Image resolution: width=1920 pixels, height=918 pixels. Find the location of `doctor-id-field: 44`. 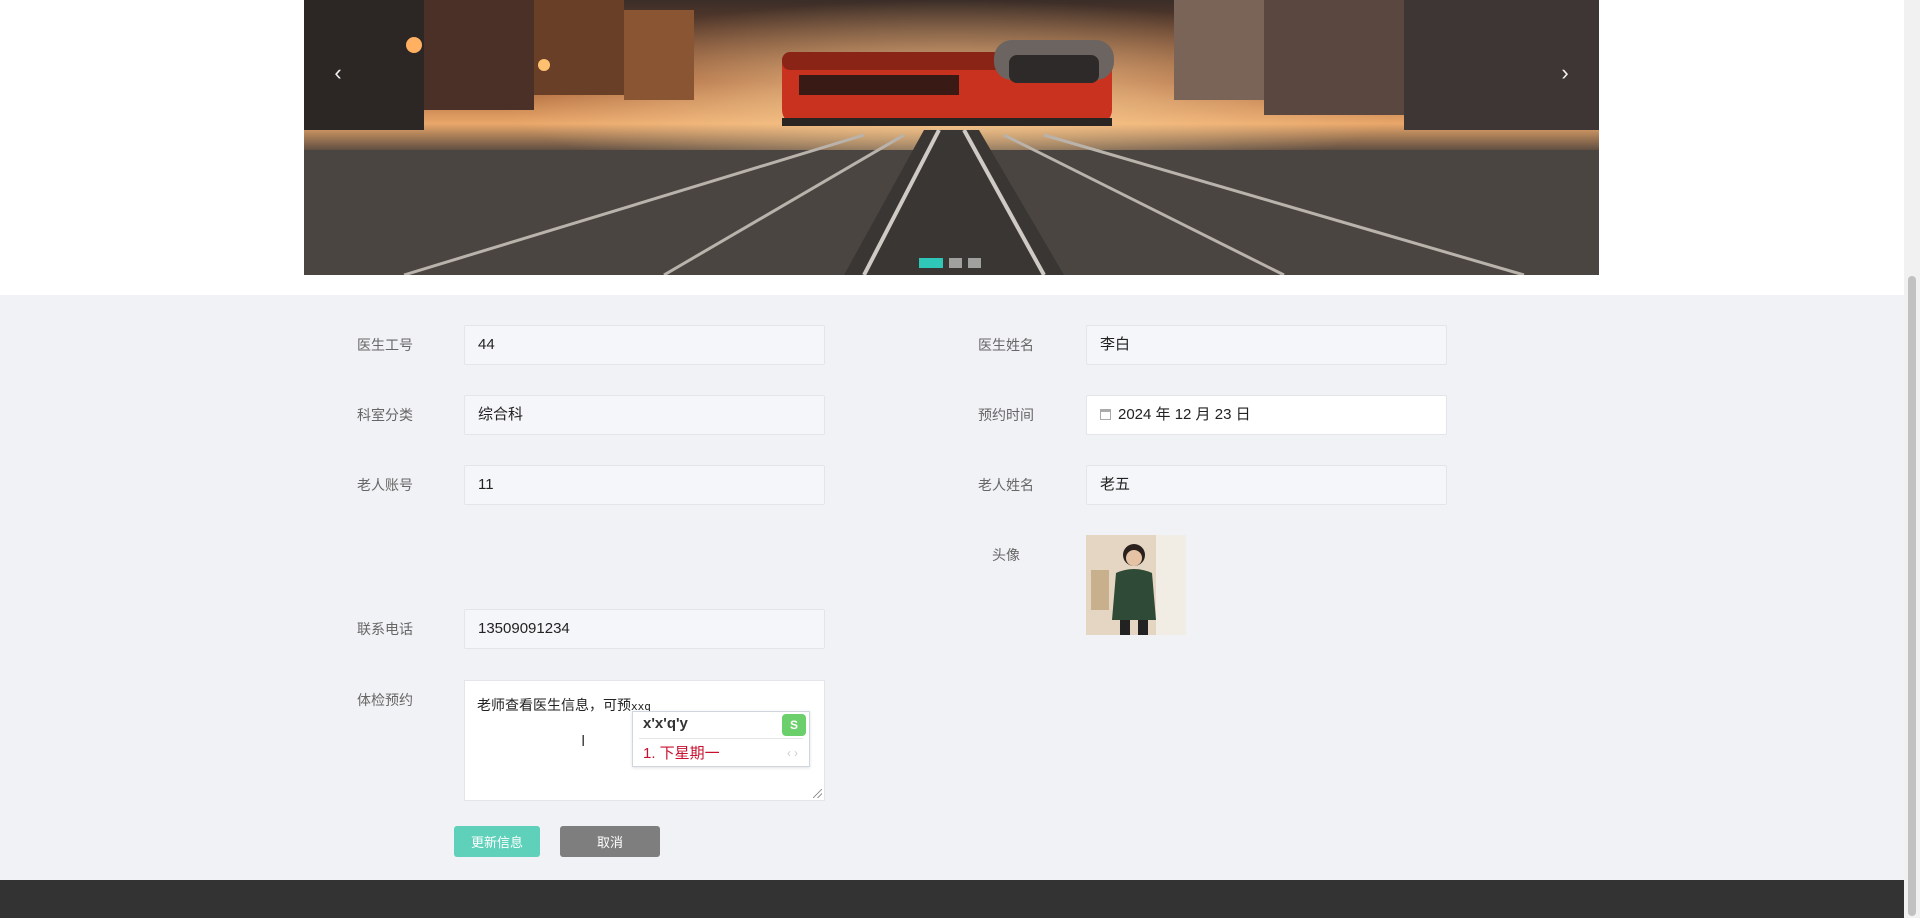

doctor-id-field: 44 is located at coordinates (644, 345).